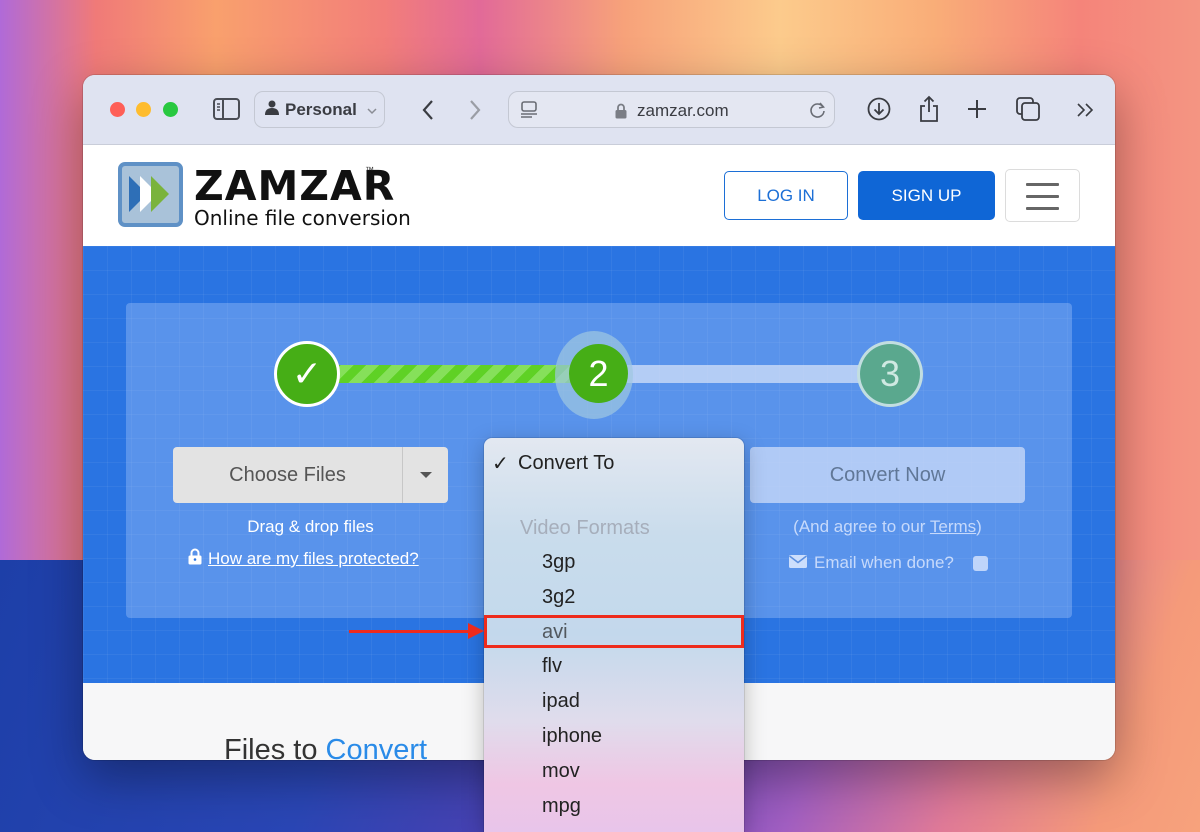 The height and width of the screenshot is (832, 1200). Describe the element at coordinates (566, 462) in the screenshot. I see `menu-item-label: Convert To` at that location.